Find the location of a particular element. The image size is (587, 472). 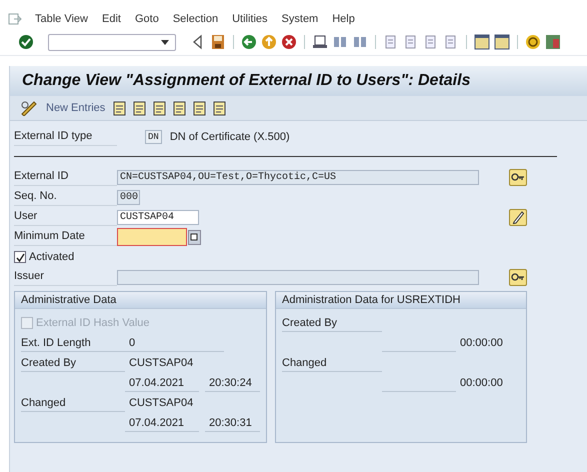

date-field is located at coordinates (152, 237).